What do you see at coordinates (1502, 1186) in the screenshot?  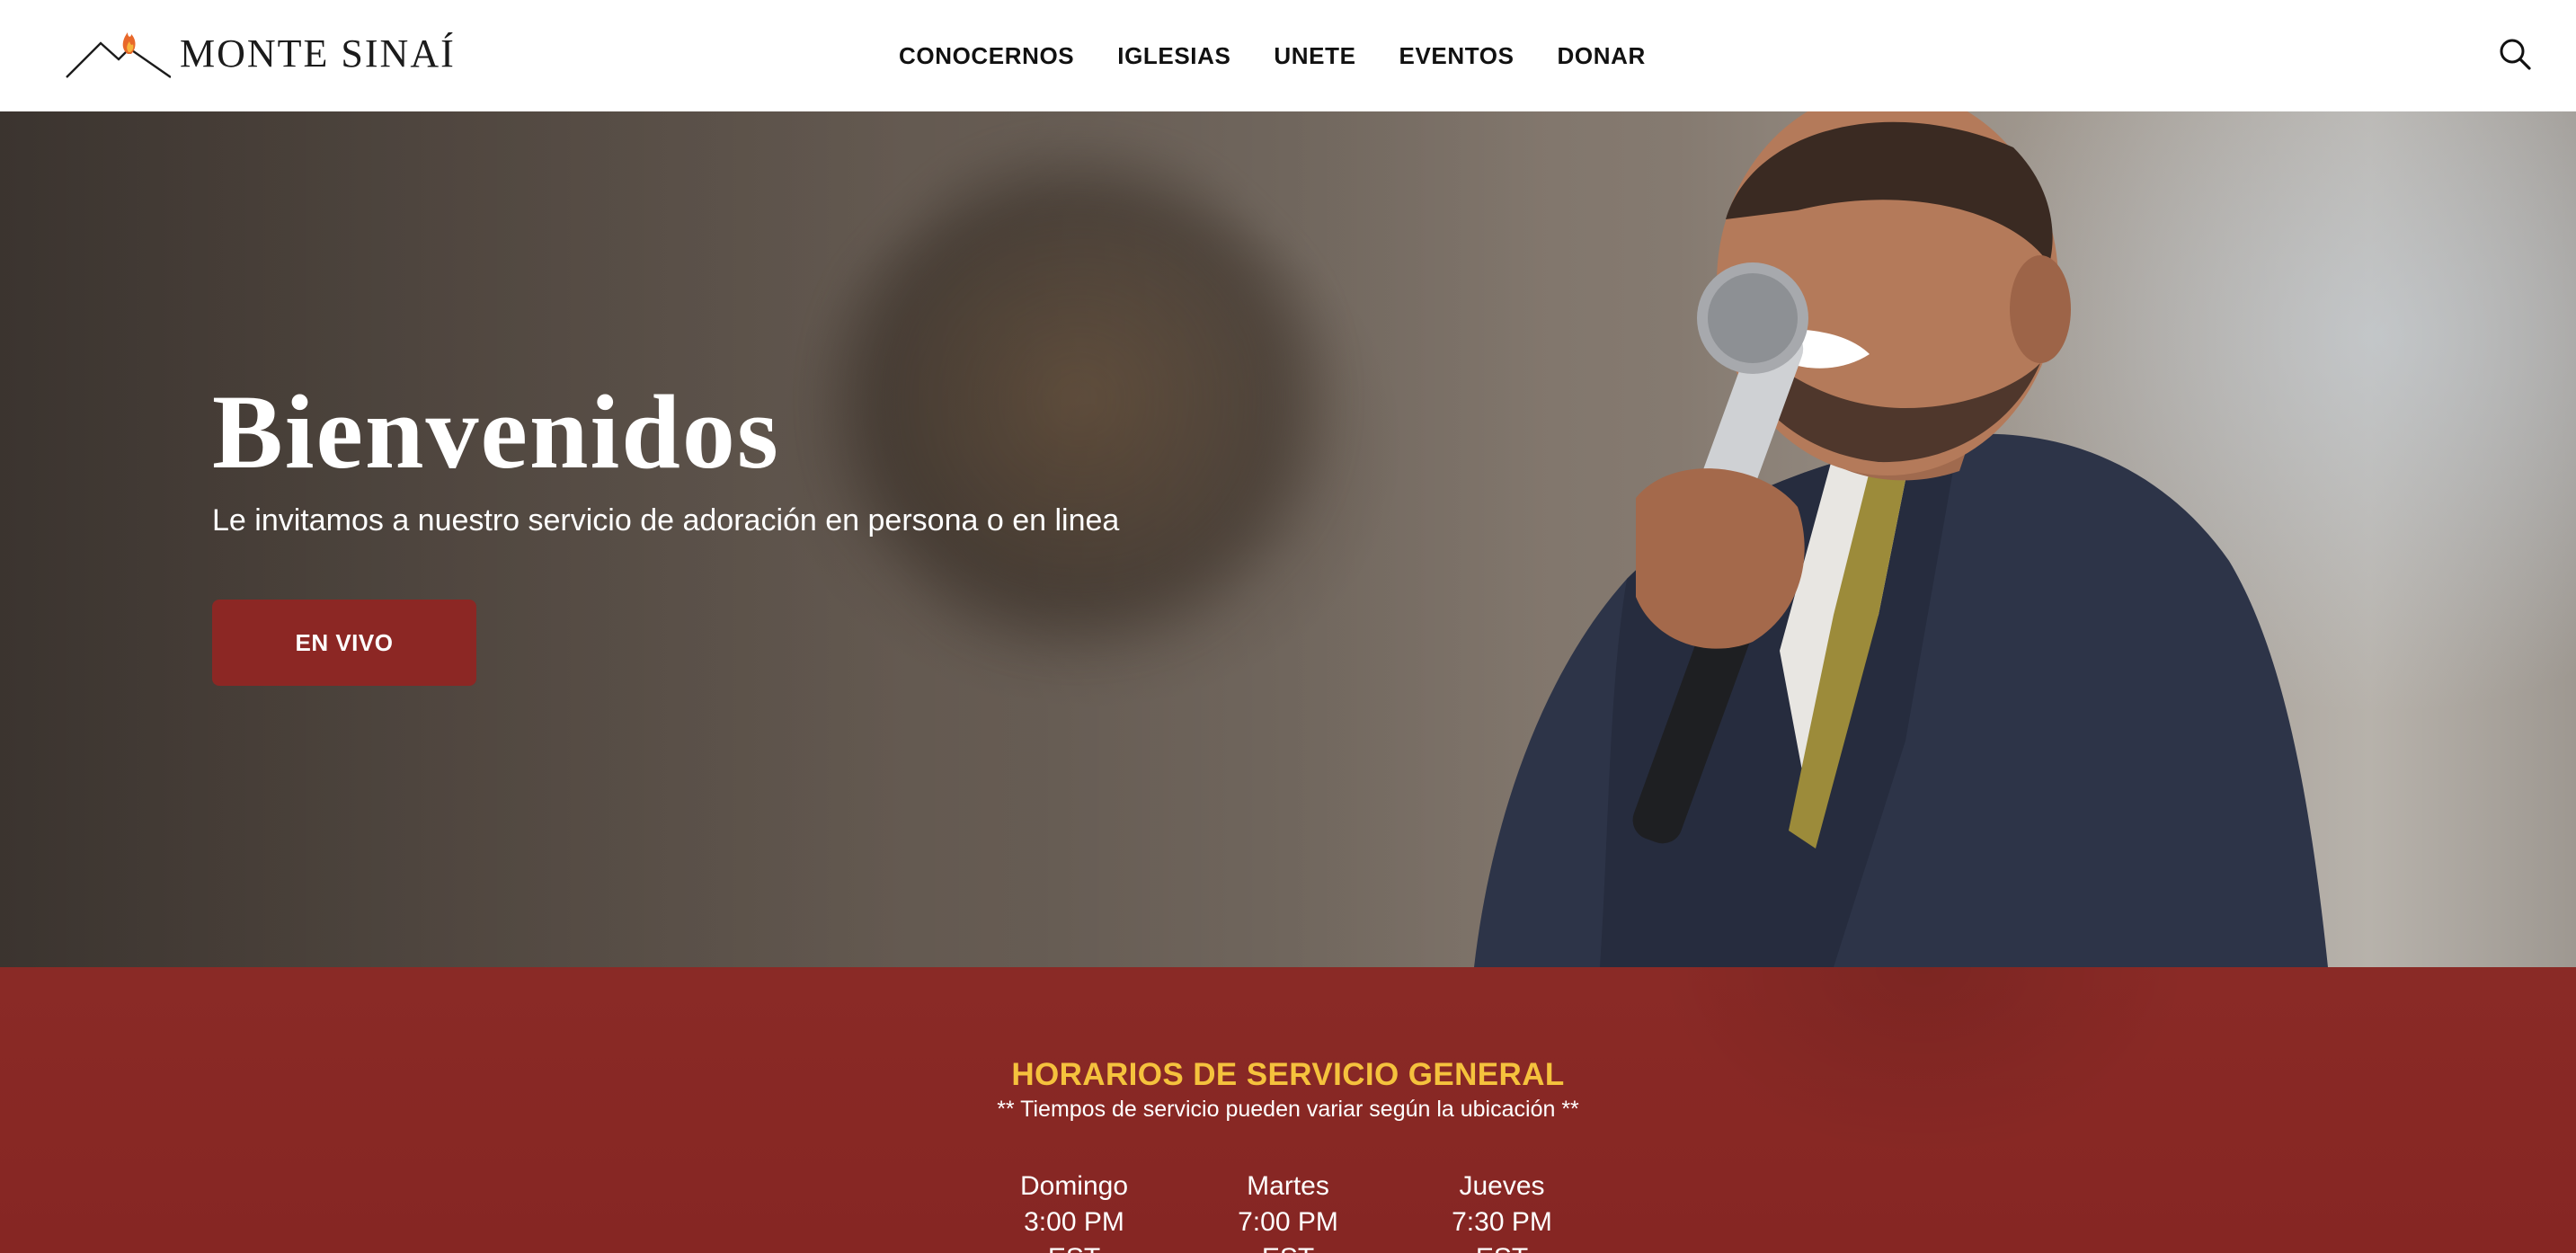 I see `day-name: Jueves` at bounding box center [1502, 1186].